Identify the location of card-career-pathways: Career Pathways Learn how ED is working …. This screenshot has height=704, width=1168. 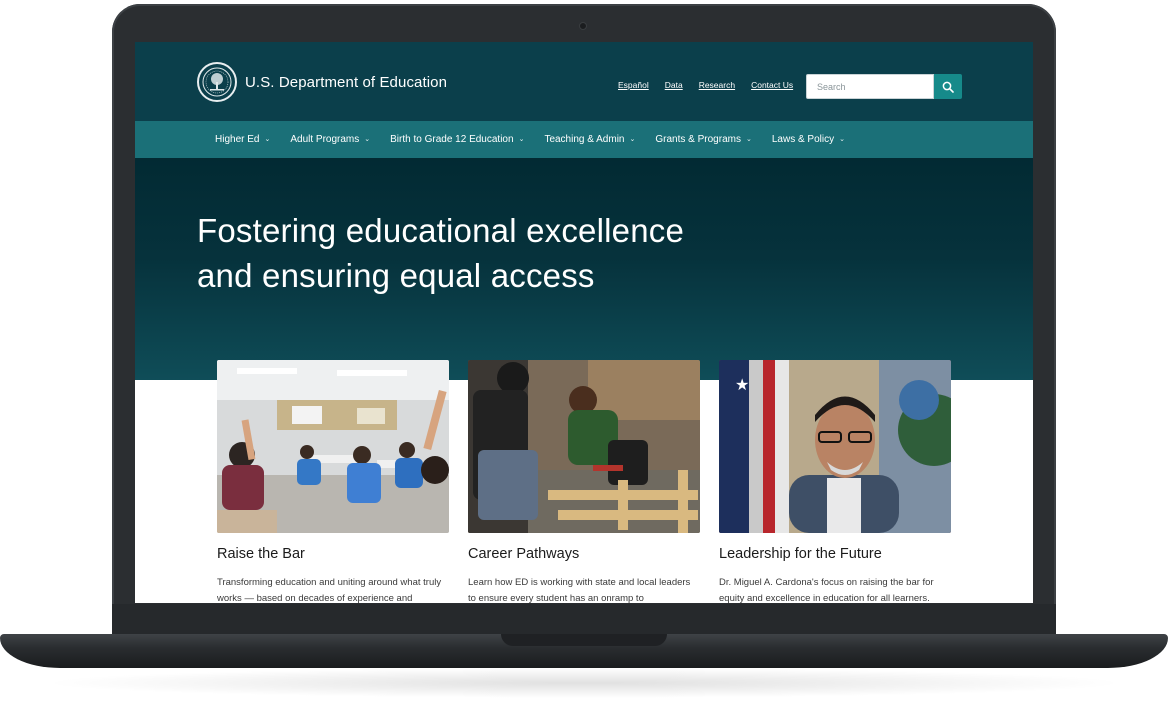
(584, 481).